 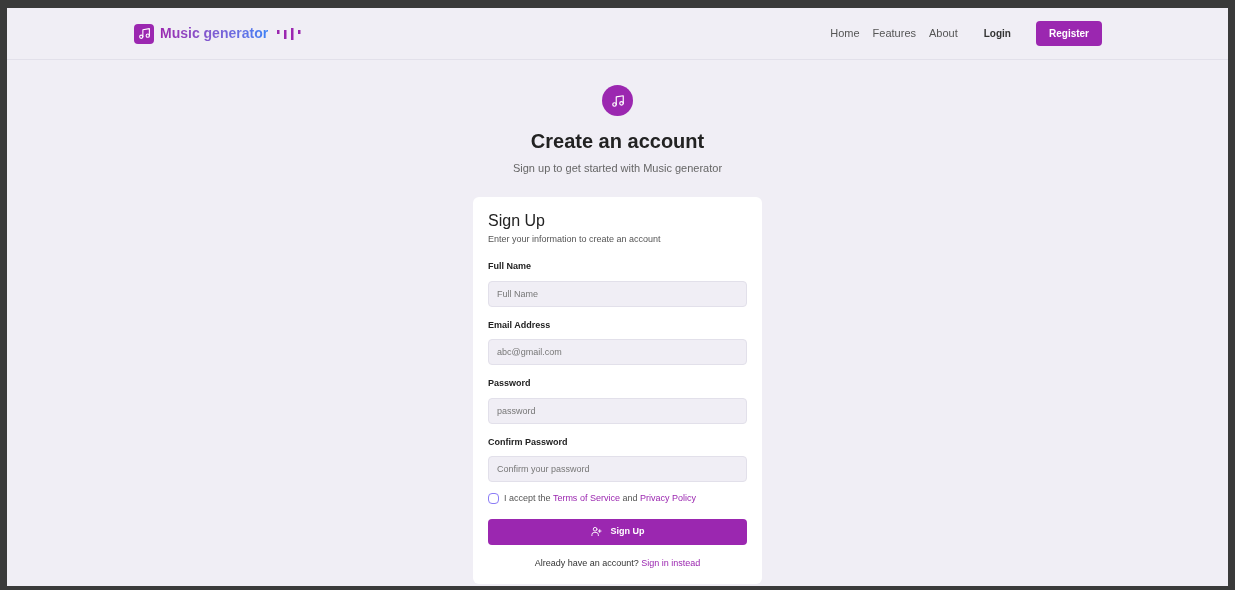 I want to click on page-subtitle: Sign up to get started with Music generator, so click(x=617, y=168).